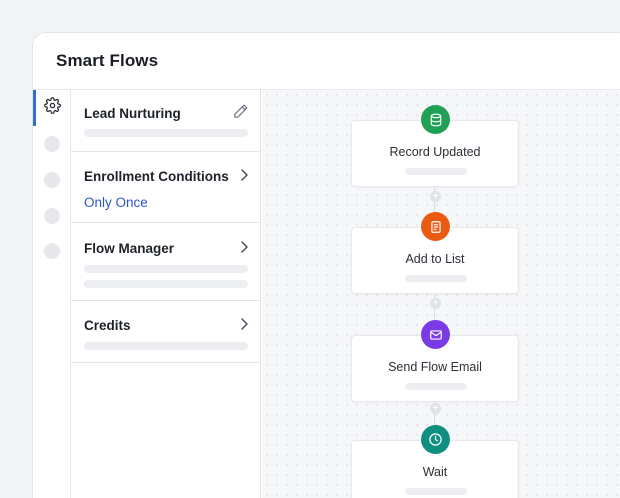 The image size is (620, 498). What do you see at coordinates (435, 439) in the screenshot?
I see `clock-icon` at bounding box center [435, 439].